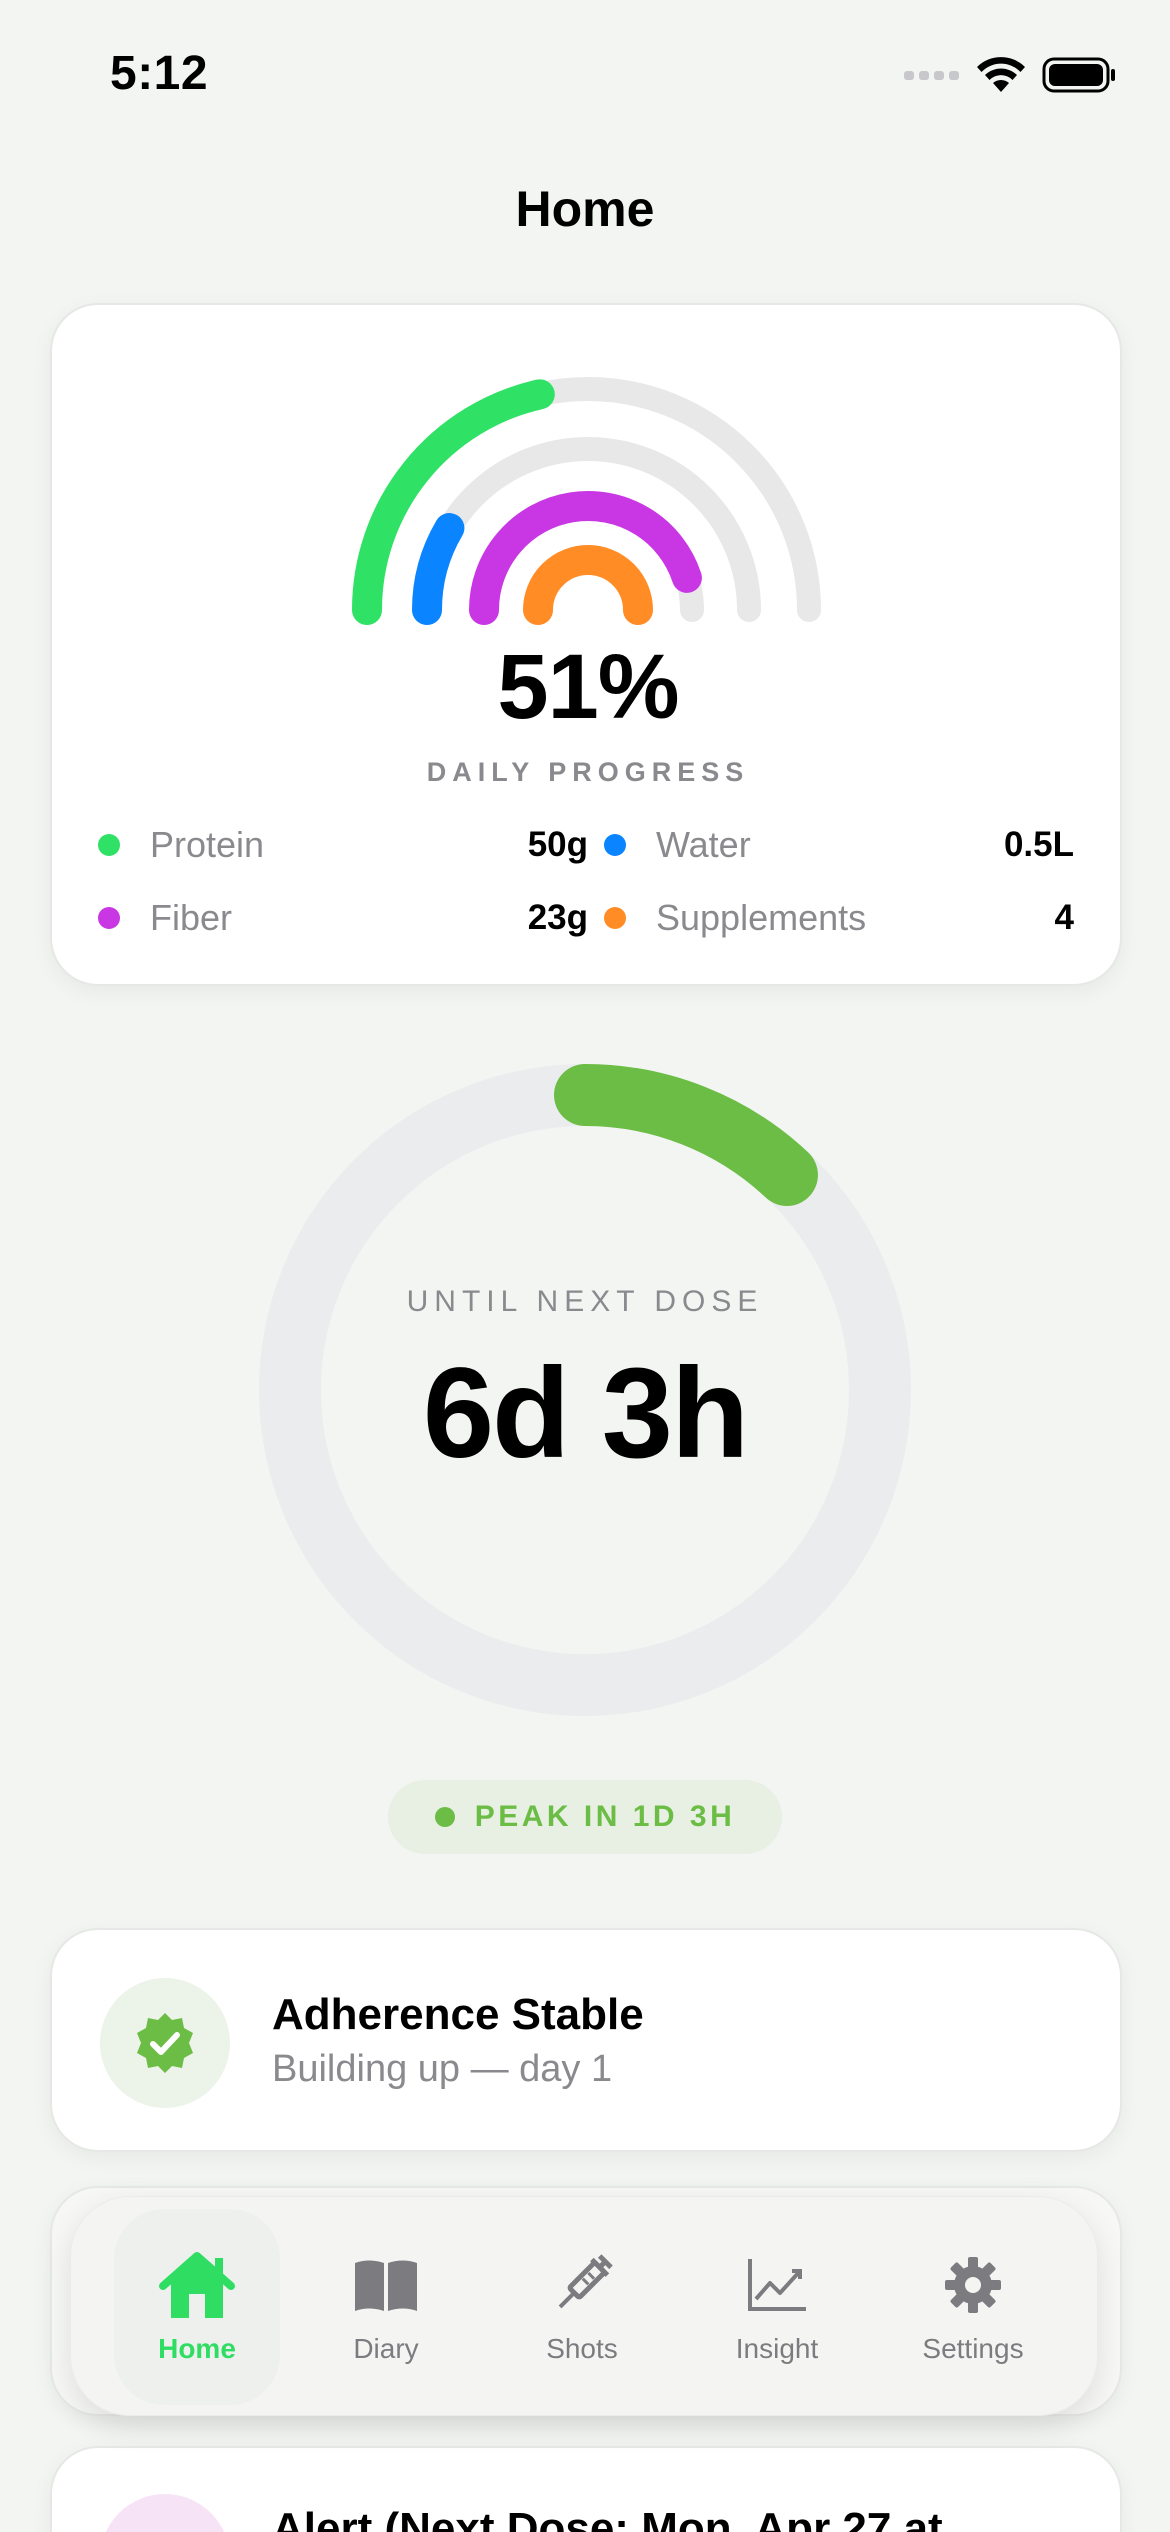 The width and height of the screenshot is (1170, 2532). What do you see at coordinates (1064, 917) in the screenshot?
I see `legend-value: 4` at bounding box center [1064, 917].